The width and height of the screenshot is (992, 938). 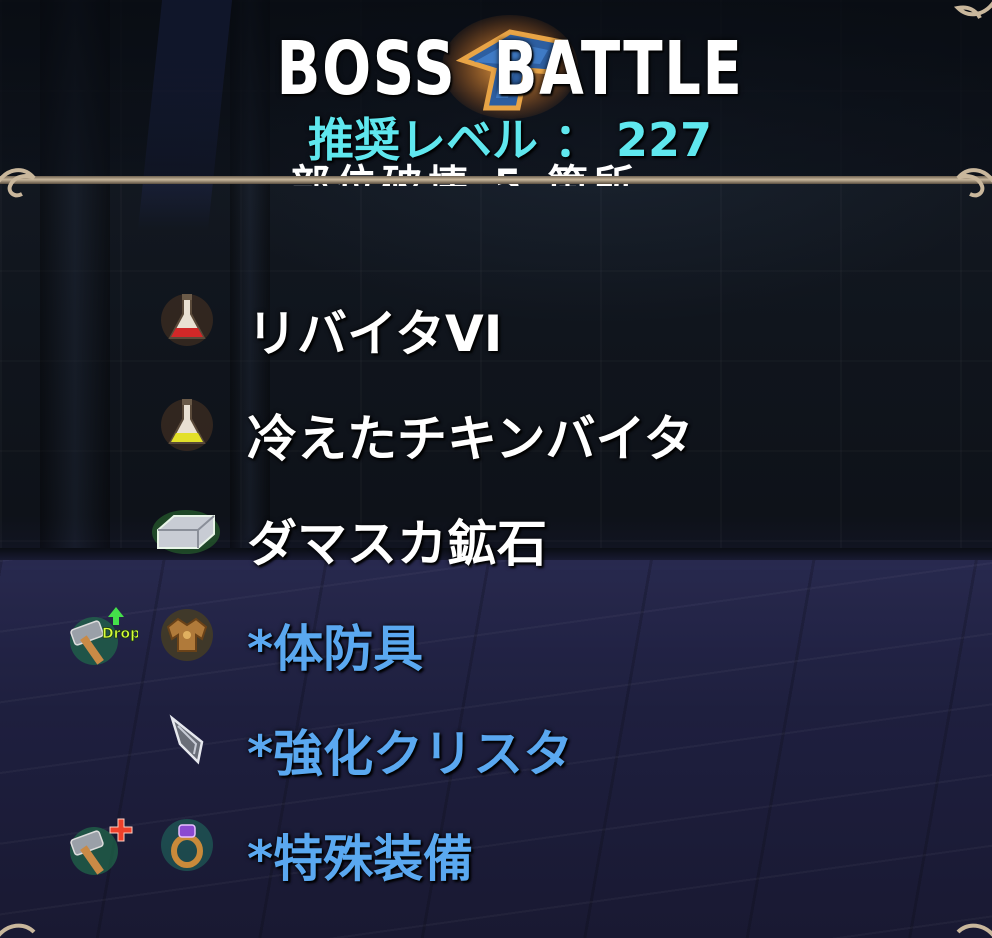 What do you see at coordinates (186, 532) in the screenshot?
I see `silver-ore-ingot-icon` at bounding box center [186, 532].